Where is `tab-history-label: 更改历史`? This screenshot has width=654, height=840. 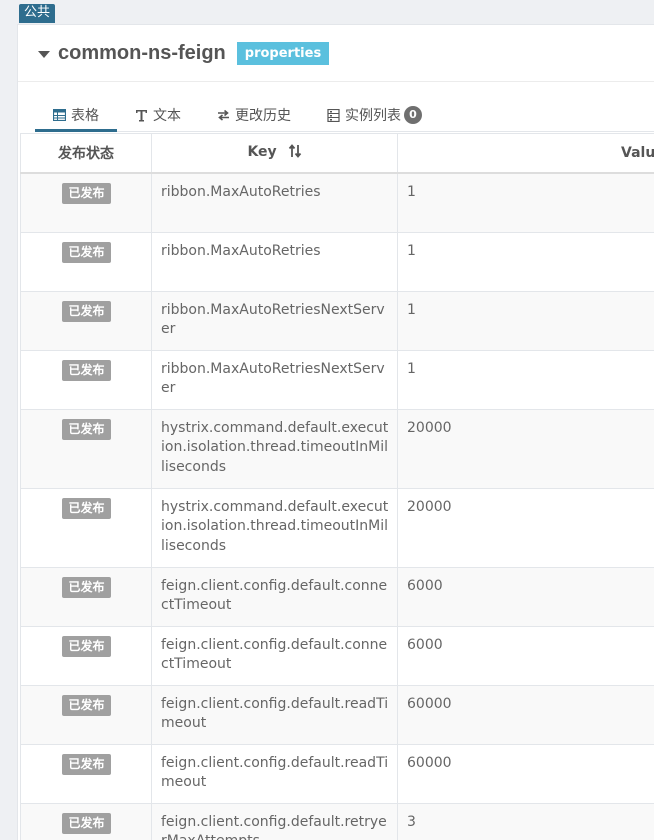
tab-history-label: 更改历史 is located at coordinates (263, 116).